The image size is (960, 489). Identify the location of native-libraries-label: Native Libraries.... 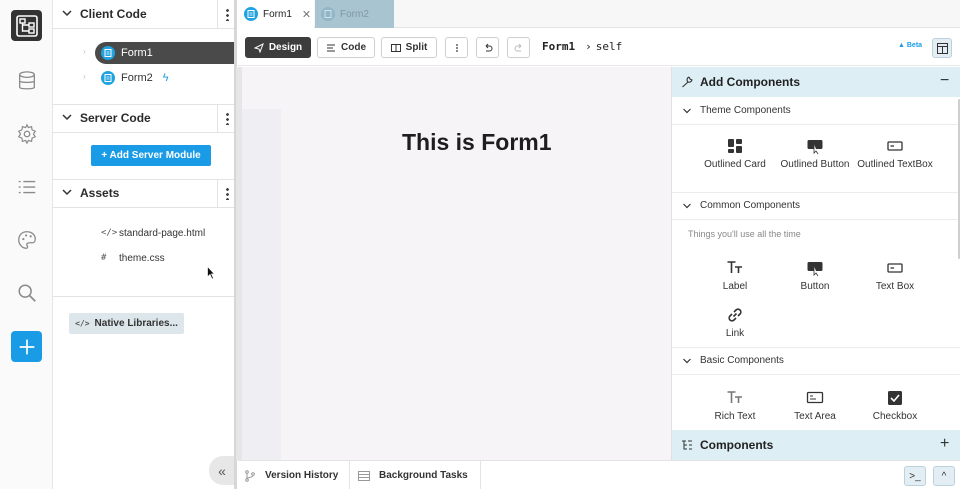
(136, 323).